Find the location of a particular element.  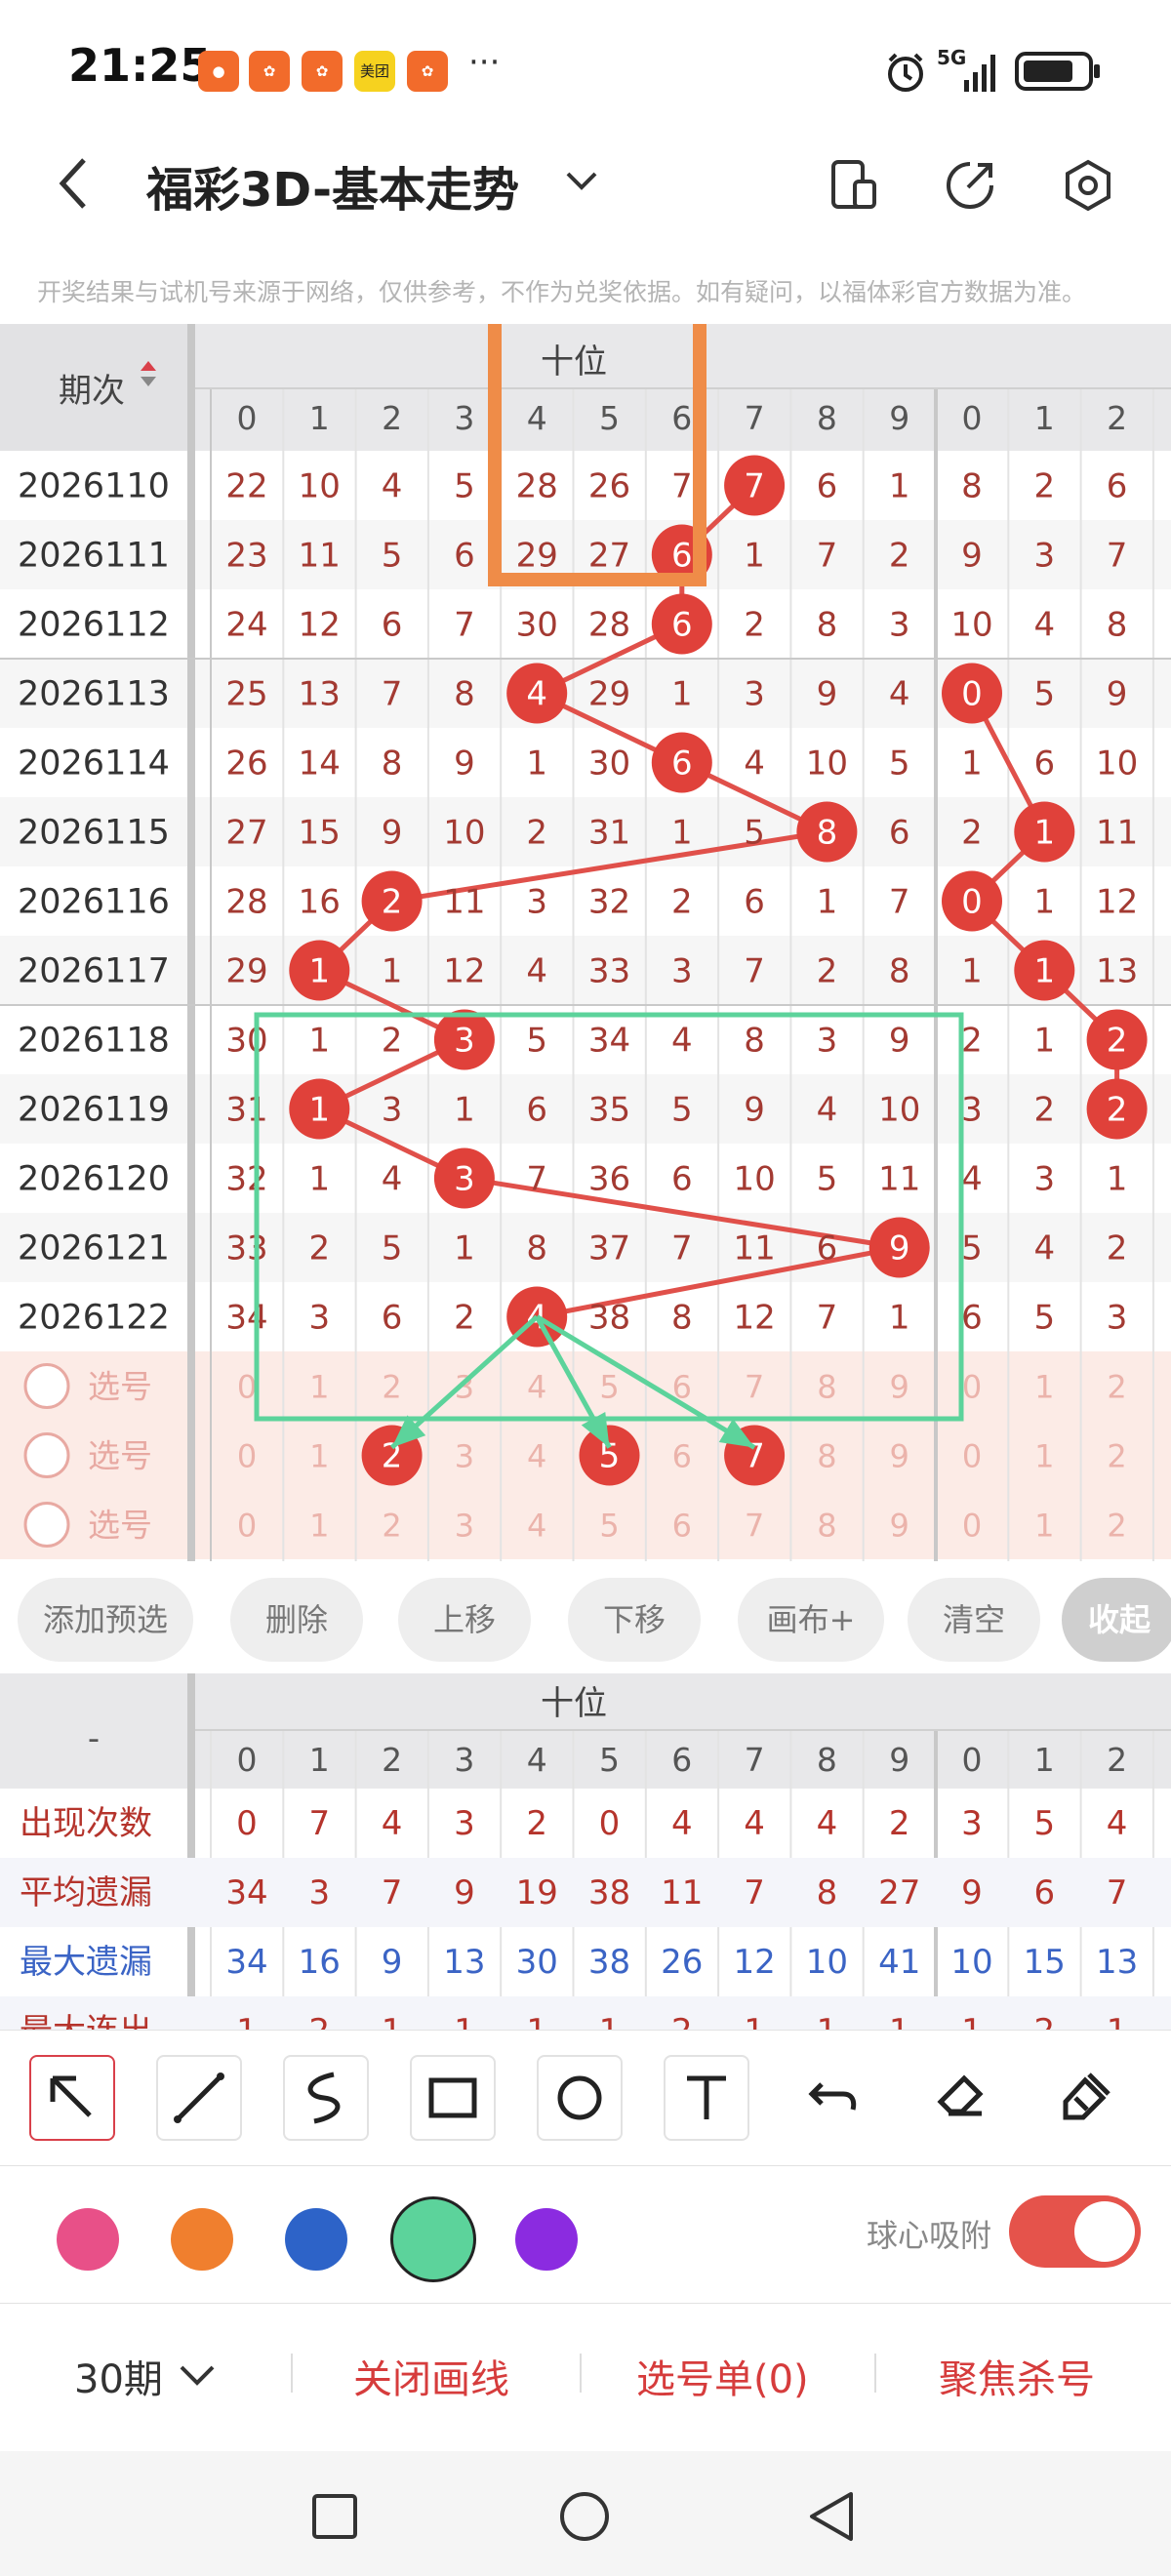

stats-value: 1 is located at coordinates (1117, 2021).